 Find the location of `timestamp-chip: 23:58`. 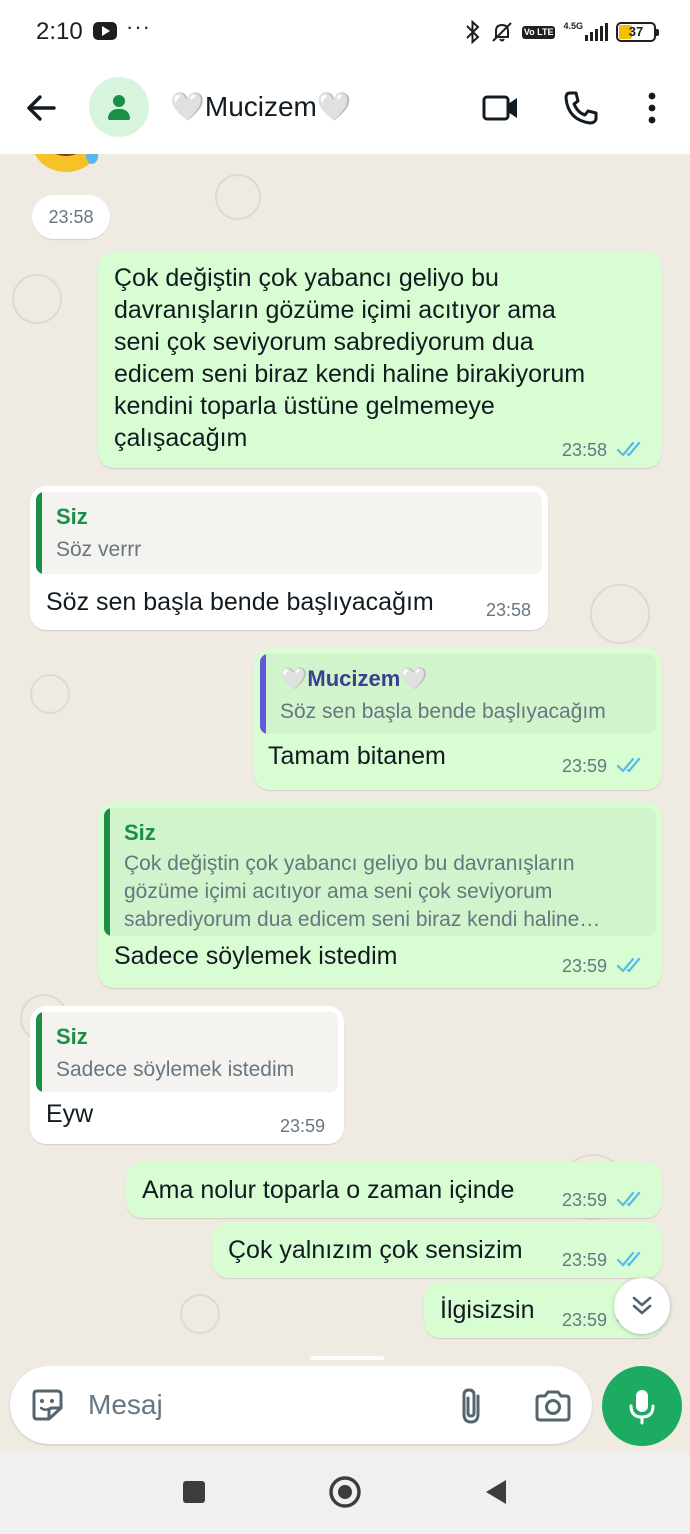

timestamp-chip: 23:58 is located at coordinates (71, 217).